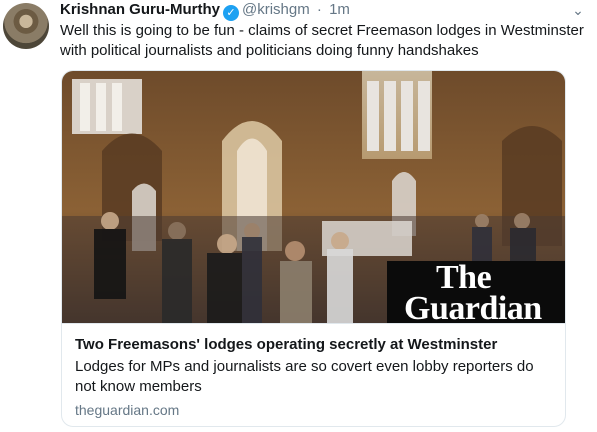 The height and width of the screenshot is (432, 597). I want to click on verified-badge-icon: ✓, so click(231, 13).